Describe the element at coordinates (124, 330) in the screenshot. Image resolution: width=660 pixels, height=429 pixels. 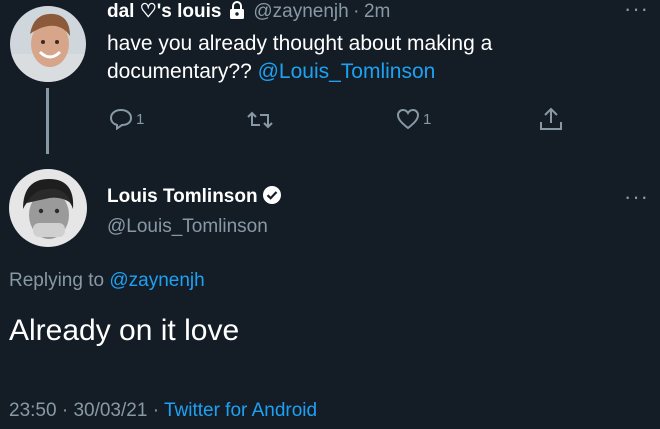
I see `main-tweet-text: Already on it love` at that location.